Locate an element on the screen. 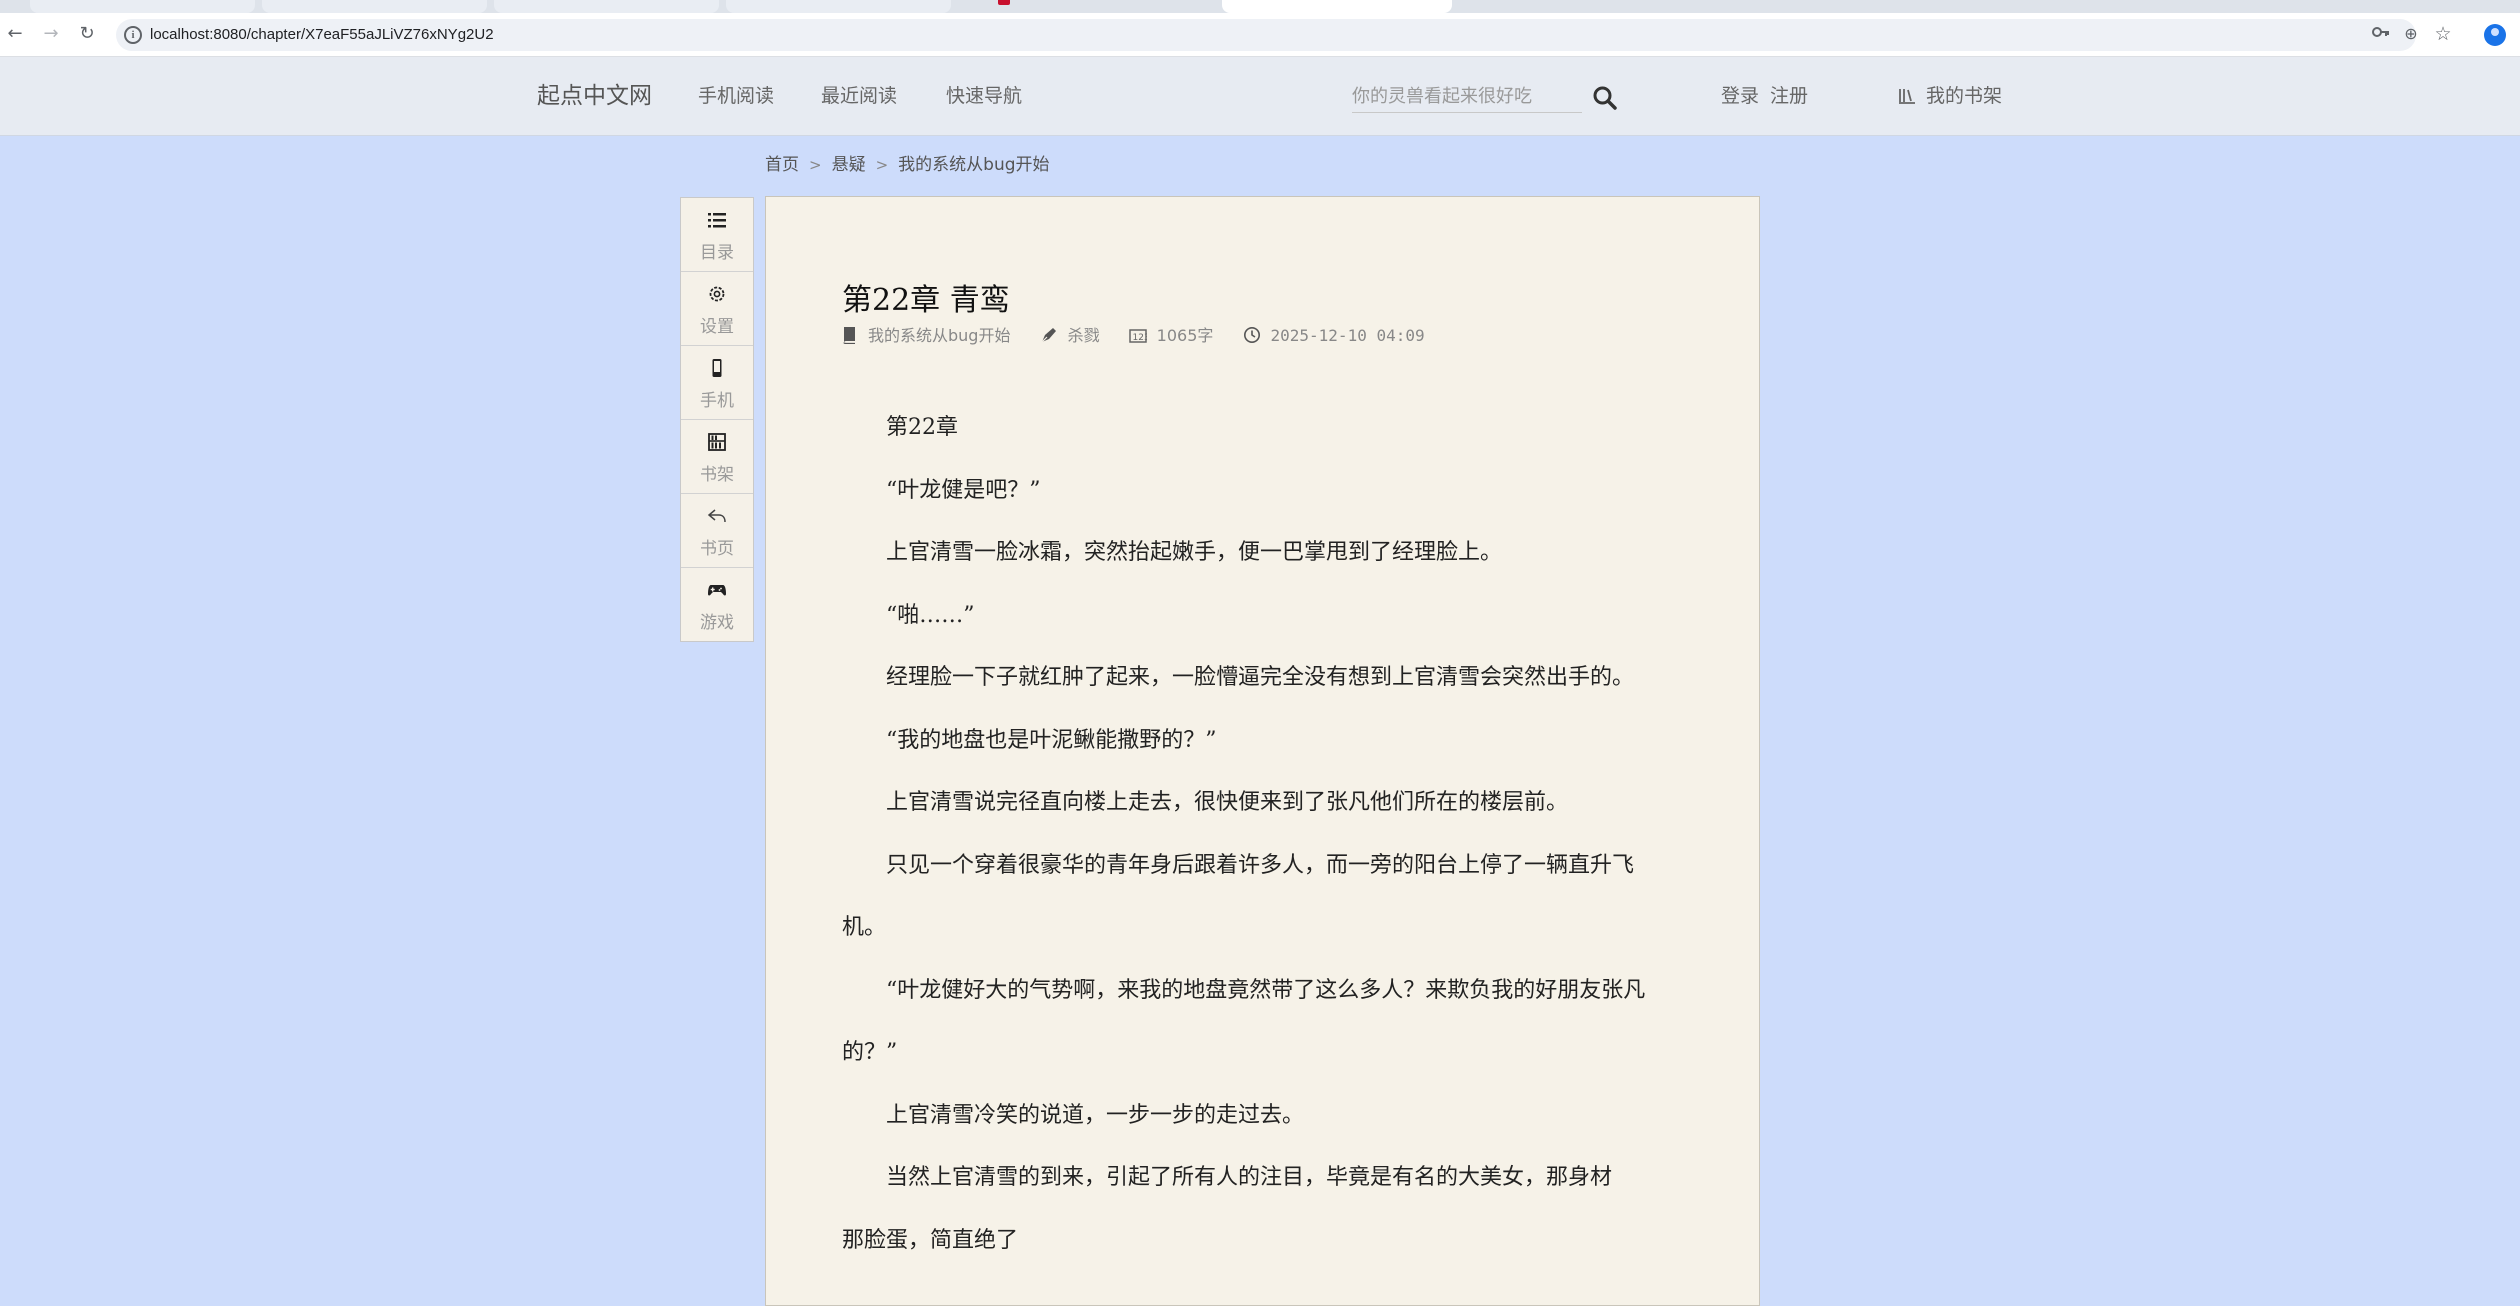 This screenshot has width=2520, height=1306. tool-label: 目录 is located at coordinates (717, 253).